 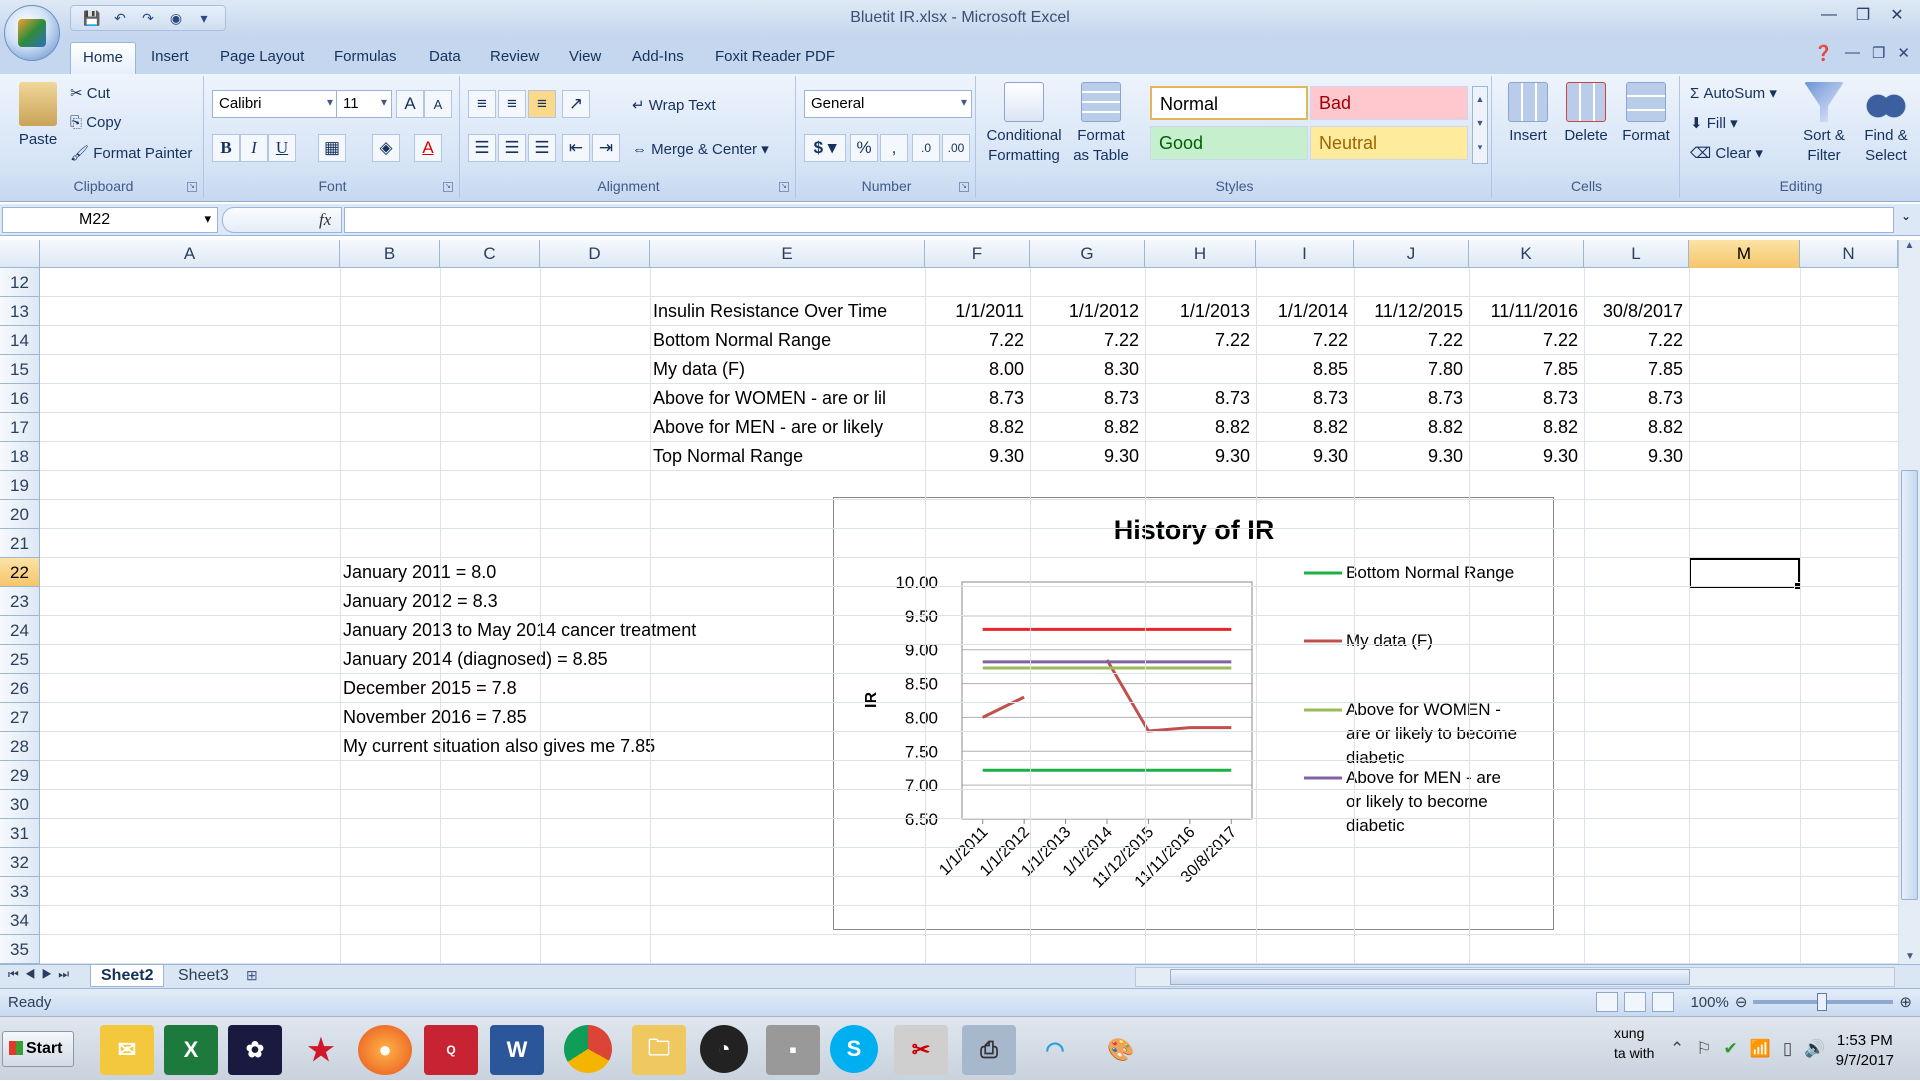 What do you see at coordinates (784, 187) in the screenshot?
I see `alignment-launcher-icon: ↘` at bounding box center [784, 187].